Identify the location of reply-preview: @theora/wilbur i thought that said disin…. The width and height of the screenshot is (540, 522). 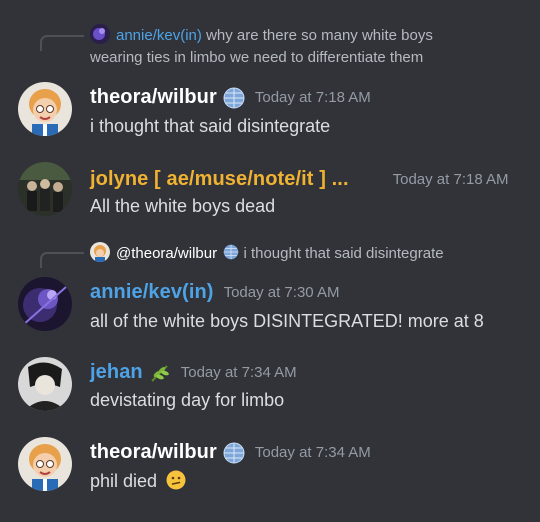
(267, 253).